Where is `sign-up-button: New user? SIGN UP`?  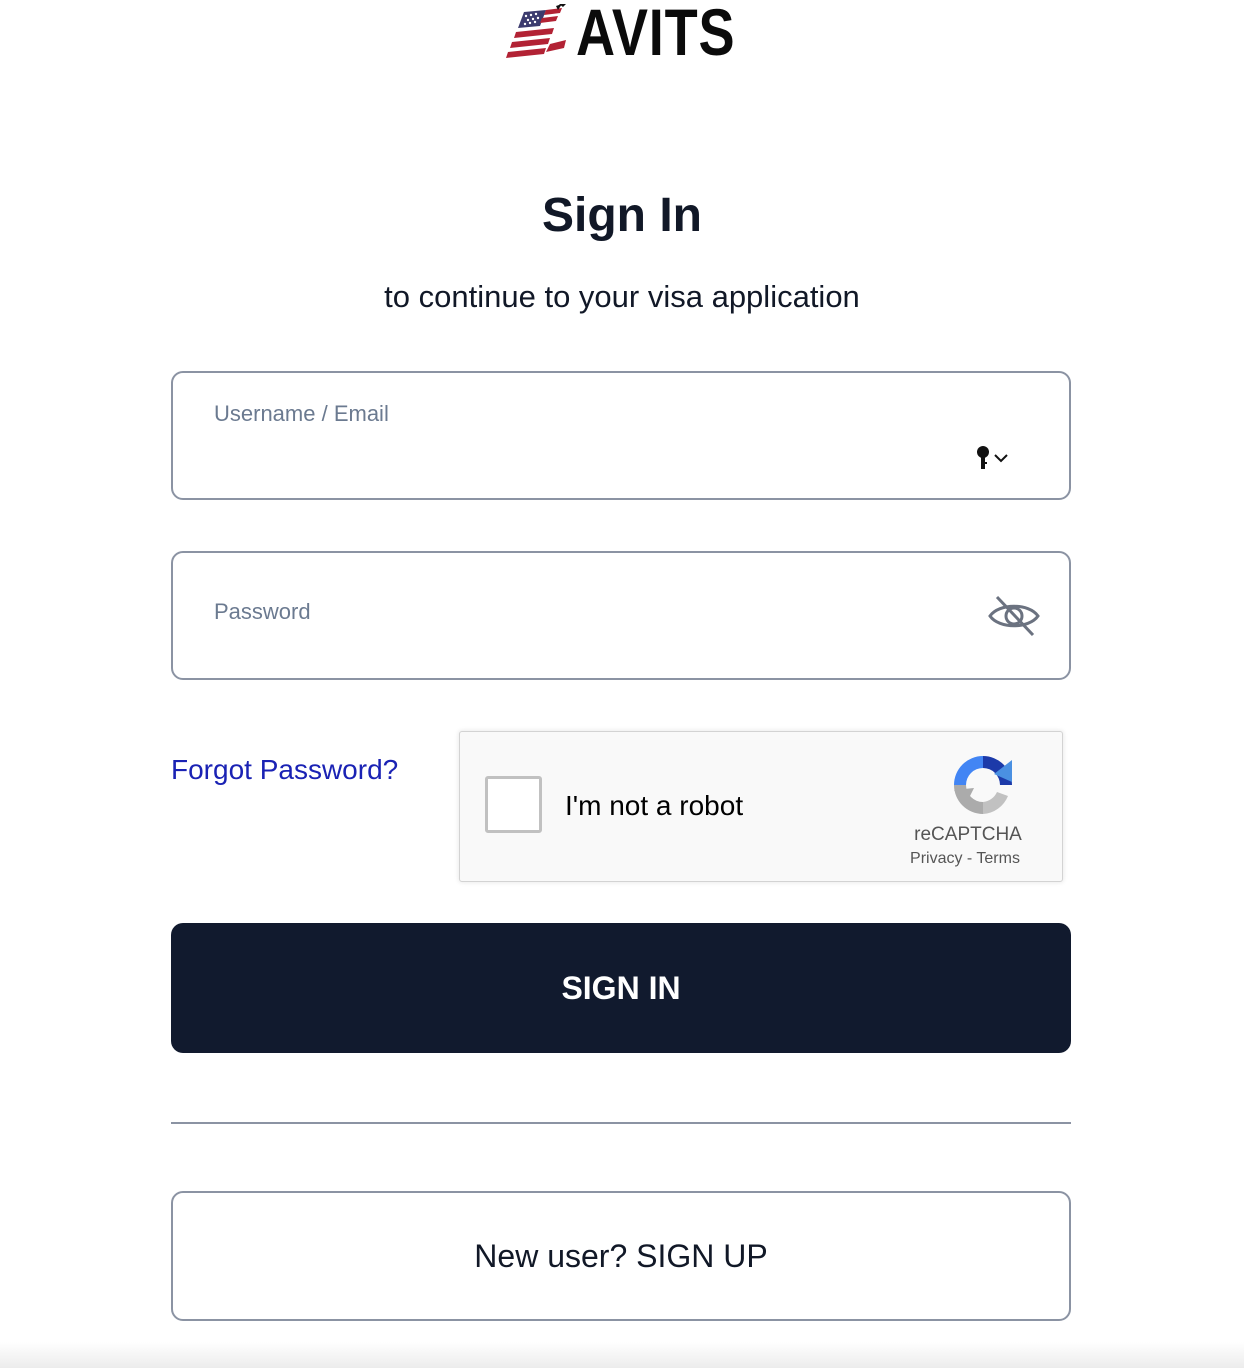
sign-up-button: New user? SIGN UP is located at coordinates (621, 1256).